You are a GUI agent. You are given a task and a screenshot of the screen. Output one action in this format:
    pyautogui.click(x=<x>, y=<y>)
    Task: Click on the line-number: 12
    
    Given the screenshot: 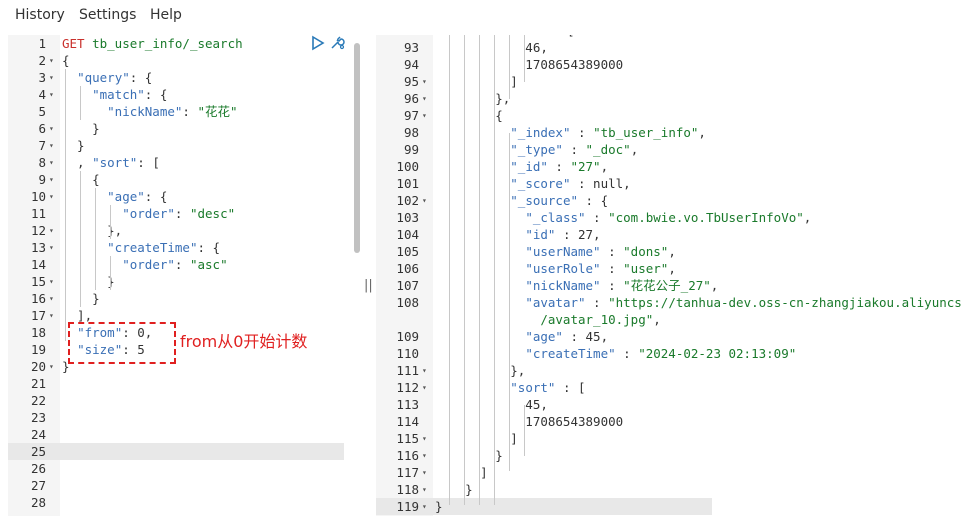 What is the action you would take?
    pyautogui.click(x=38, y=230)
    